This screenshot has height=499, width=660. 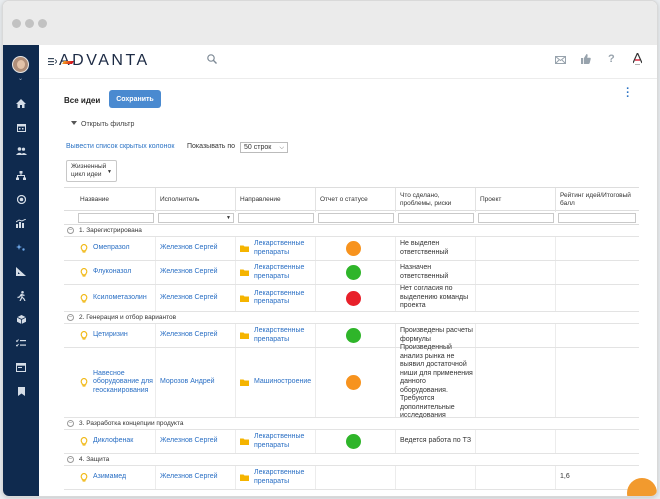 I want to click on page-size-select: 50 строк ⌵, so click(x=264, y=147).